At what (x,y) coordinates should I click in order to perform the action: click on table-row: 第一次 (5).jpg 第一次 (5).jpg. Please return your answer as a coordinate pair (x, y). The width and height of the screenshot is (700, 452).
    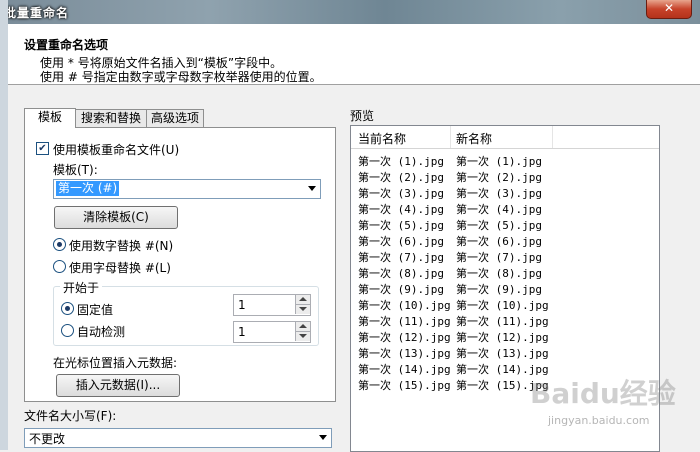
    Looking at the image, I should click on (505, 224).